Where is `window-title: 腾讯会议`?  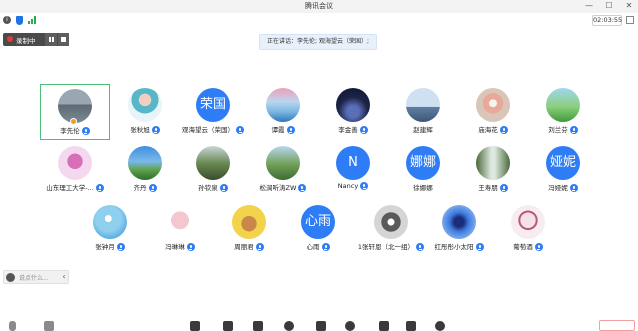 window-title: 腾讯会议 is located at coordinates (319, 6).